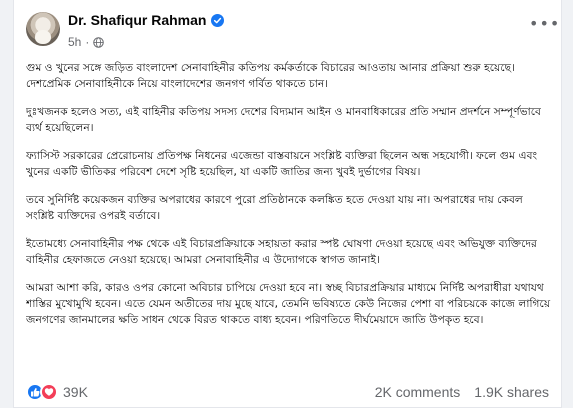  I want to click on more-options-icon: •••, so click(544, 24).